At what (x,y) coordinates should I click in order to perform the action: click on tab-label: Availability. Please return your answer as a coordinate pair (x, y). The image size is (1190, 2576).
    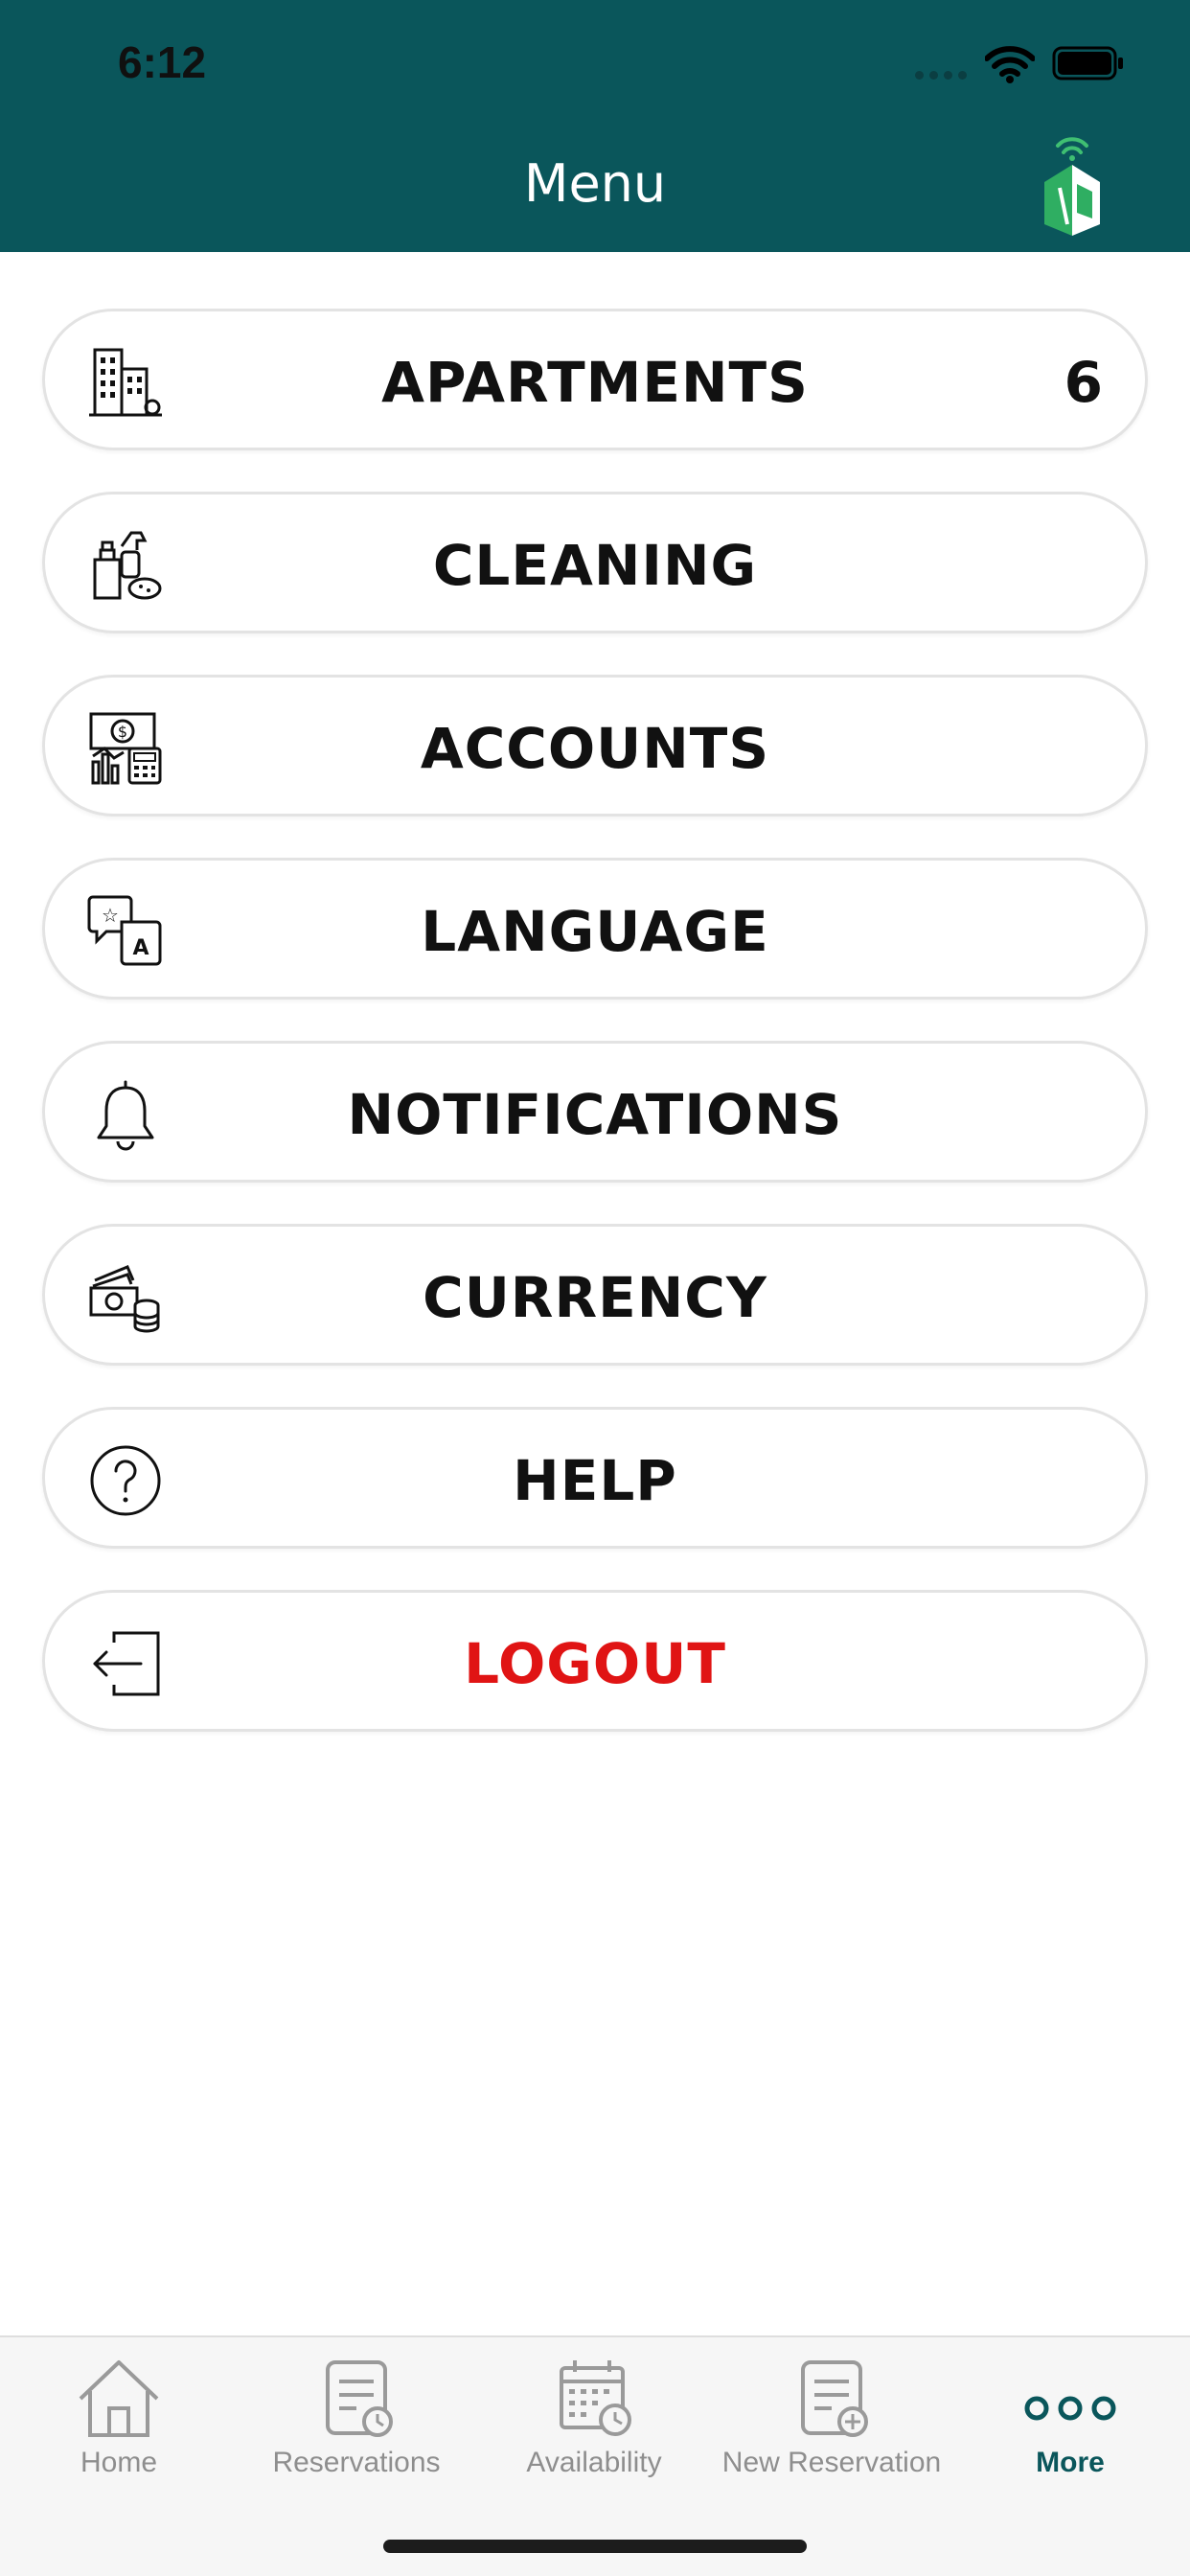
    Looking at the image, I should click on (594, 2463).